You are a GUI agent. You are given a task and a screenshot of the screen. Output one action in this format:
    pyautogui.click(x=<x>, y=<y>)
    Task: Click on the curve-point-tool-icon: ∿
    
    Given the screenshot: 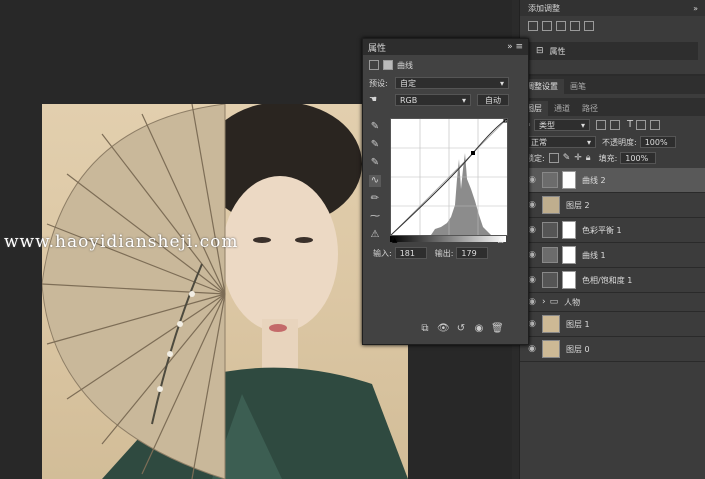 What is the action you would take?
    pyautogui.click(x=375, y=181)
    